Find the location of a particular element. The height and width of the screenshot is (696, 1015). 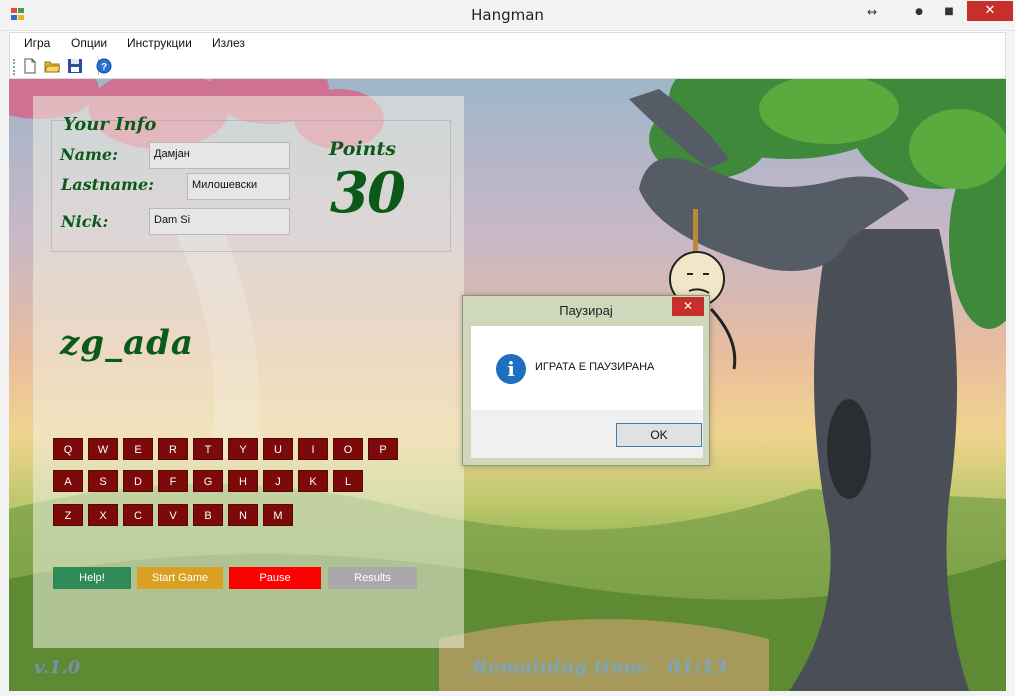

key-e: E is located at coordinates (138, 449).